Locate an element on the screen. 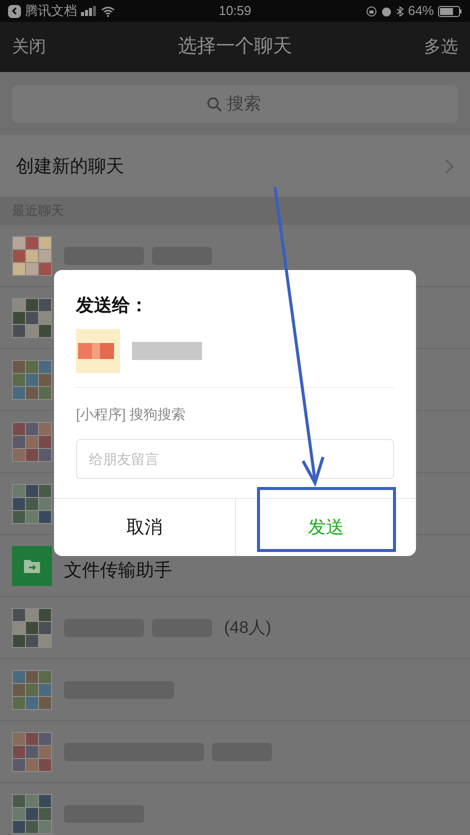 This screenshot has height=835, width=470. carrier-label: 腾讯文档 is located at coordinates (51, 11).